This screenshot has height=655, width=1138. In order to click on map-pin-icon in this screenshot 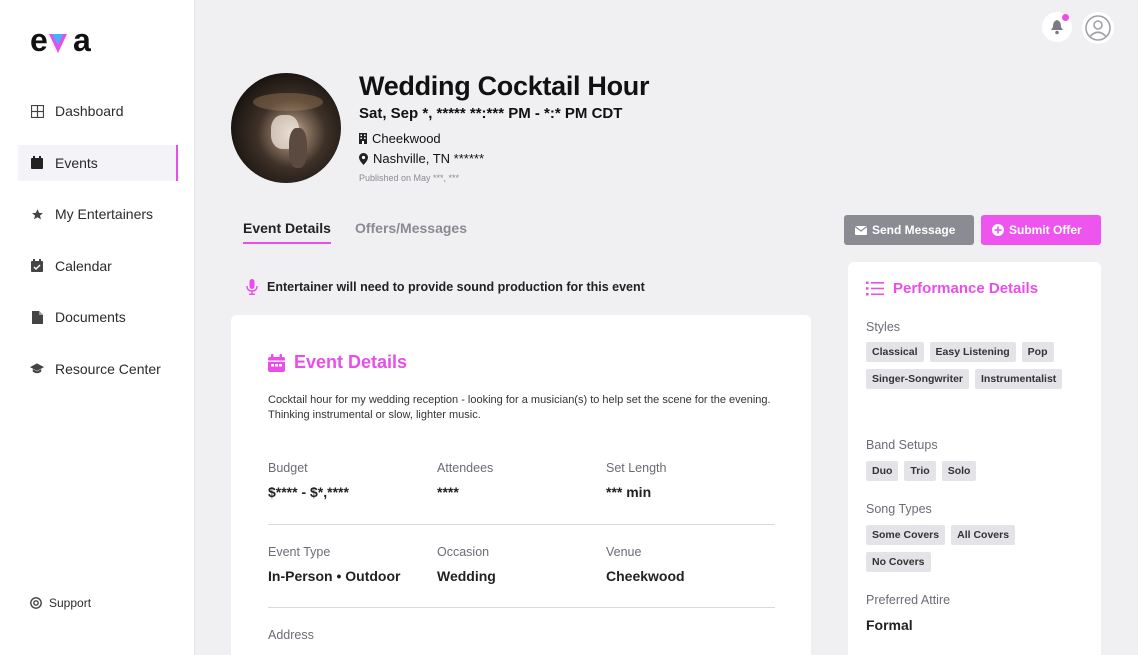, I will do `click(363, 158)`.